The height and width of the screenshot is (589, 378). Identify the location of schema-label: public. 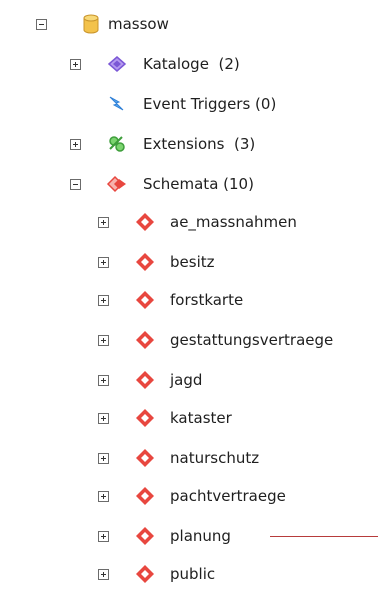
(192, 574).